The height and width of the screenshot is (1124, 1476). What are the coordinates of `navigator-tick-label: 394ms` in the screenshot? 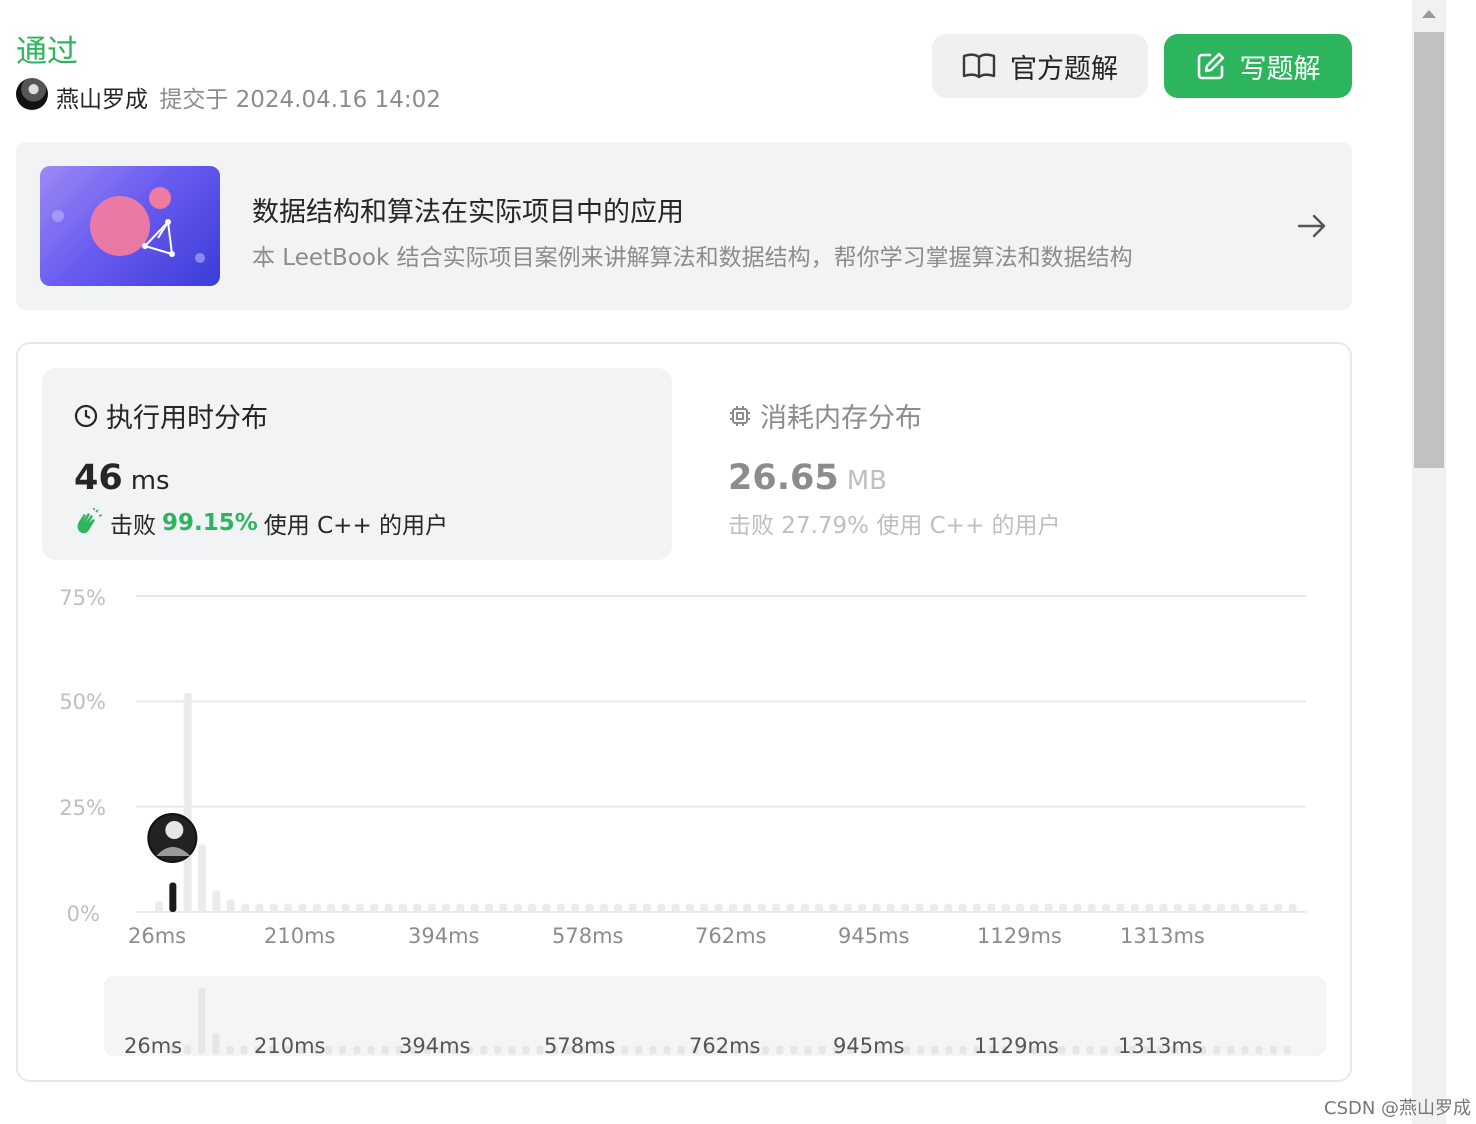 It's located at (435, 1046).